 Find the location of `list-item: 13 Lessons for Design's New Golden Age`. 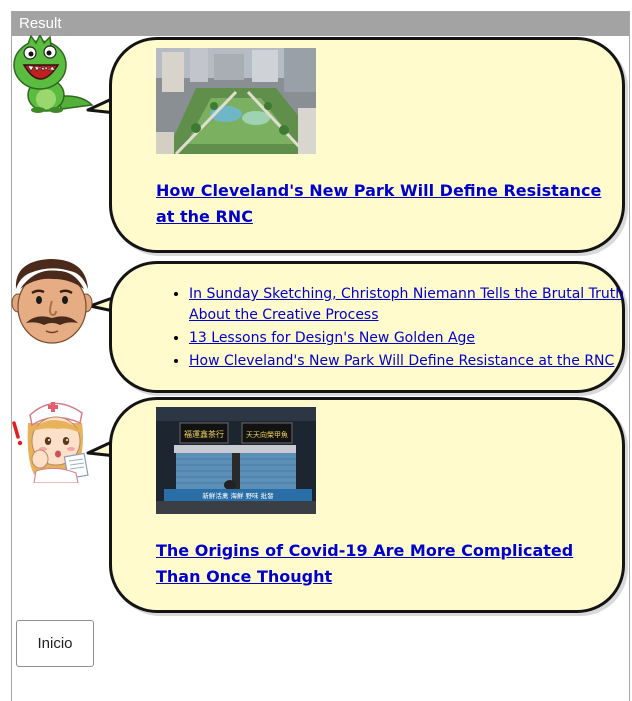

list-item: 13 Lessons for Design's New Golden Age is located at coordinates (409, 338).